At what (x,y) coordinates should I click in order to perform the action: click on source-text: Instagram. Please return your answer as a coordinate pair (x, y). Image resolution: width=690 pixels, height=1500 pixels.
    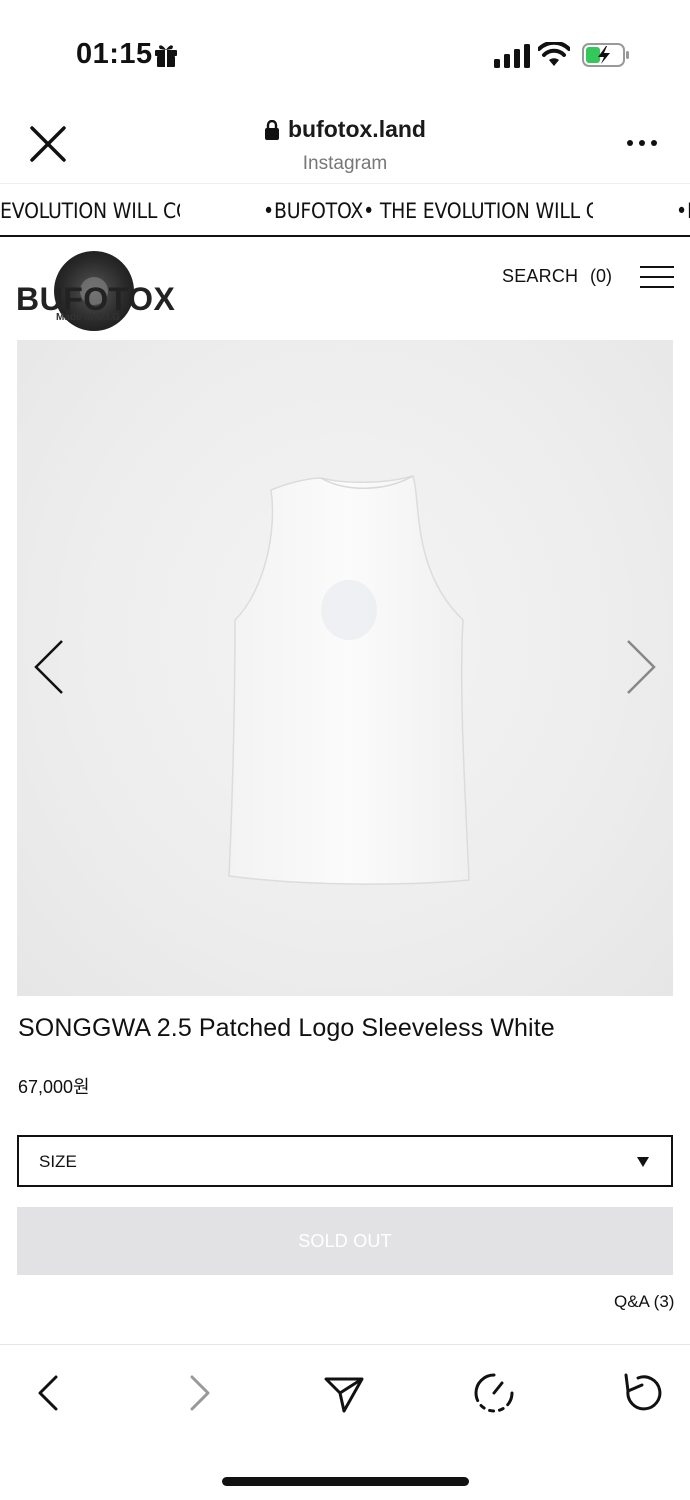
    Looking at the image, I should click on (345, 163).